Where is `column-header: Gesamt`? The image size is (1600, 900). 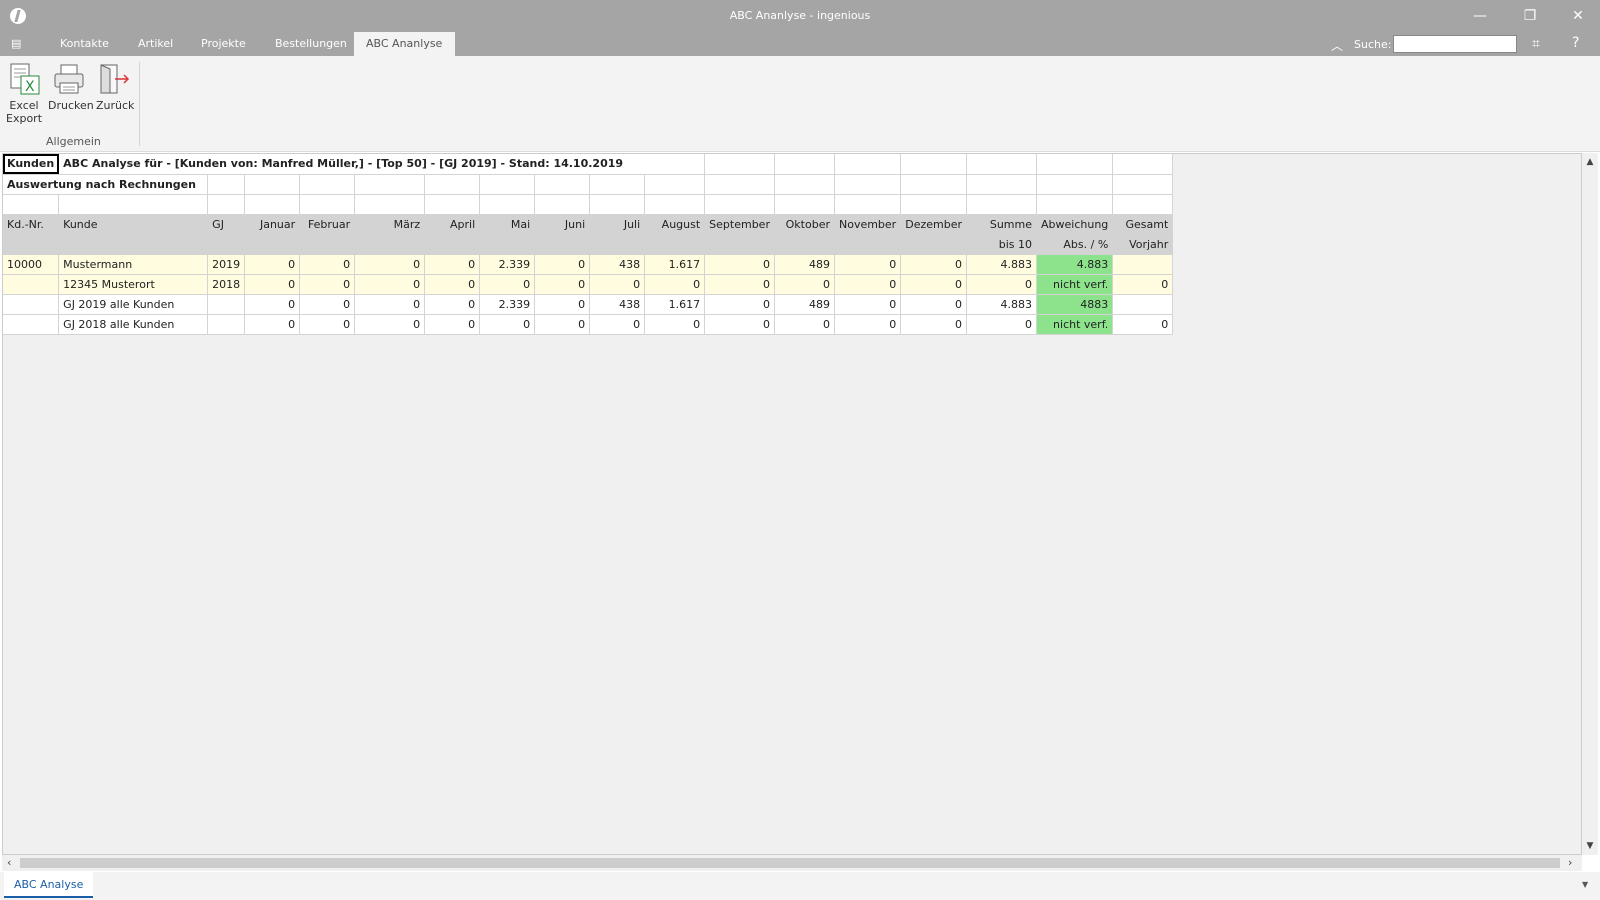
column-header: Gesamt is located at coordinates (1143, 224).